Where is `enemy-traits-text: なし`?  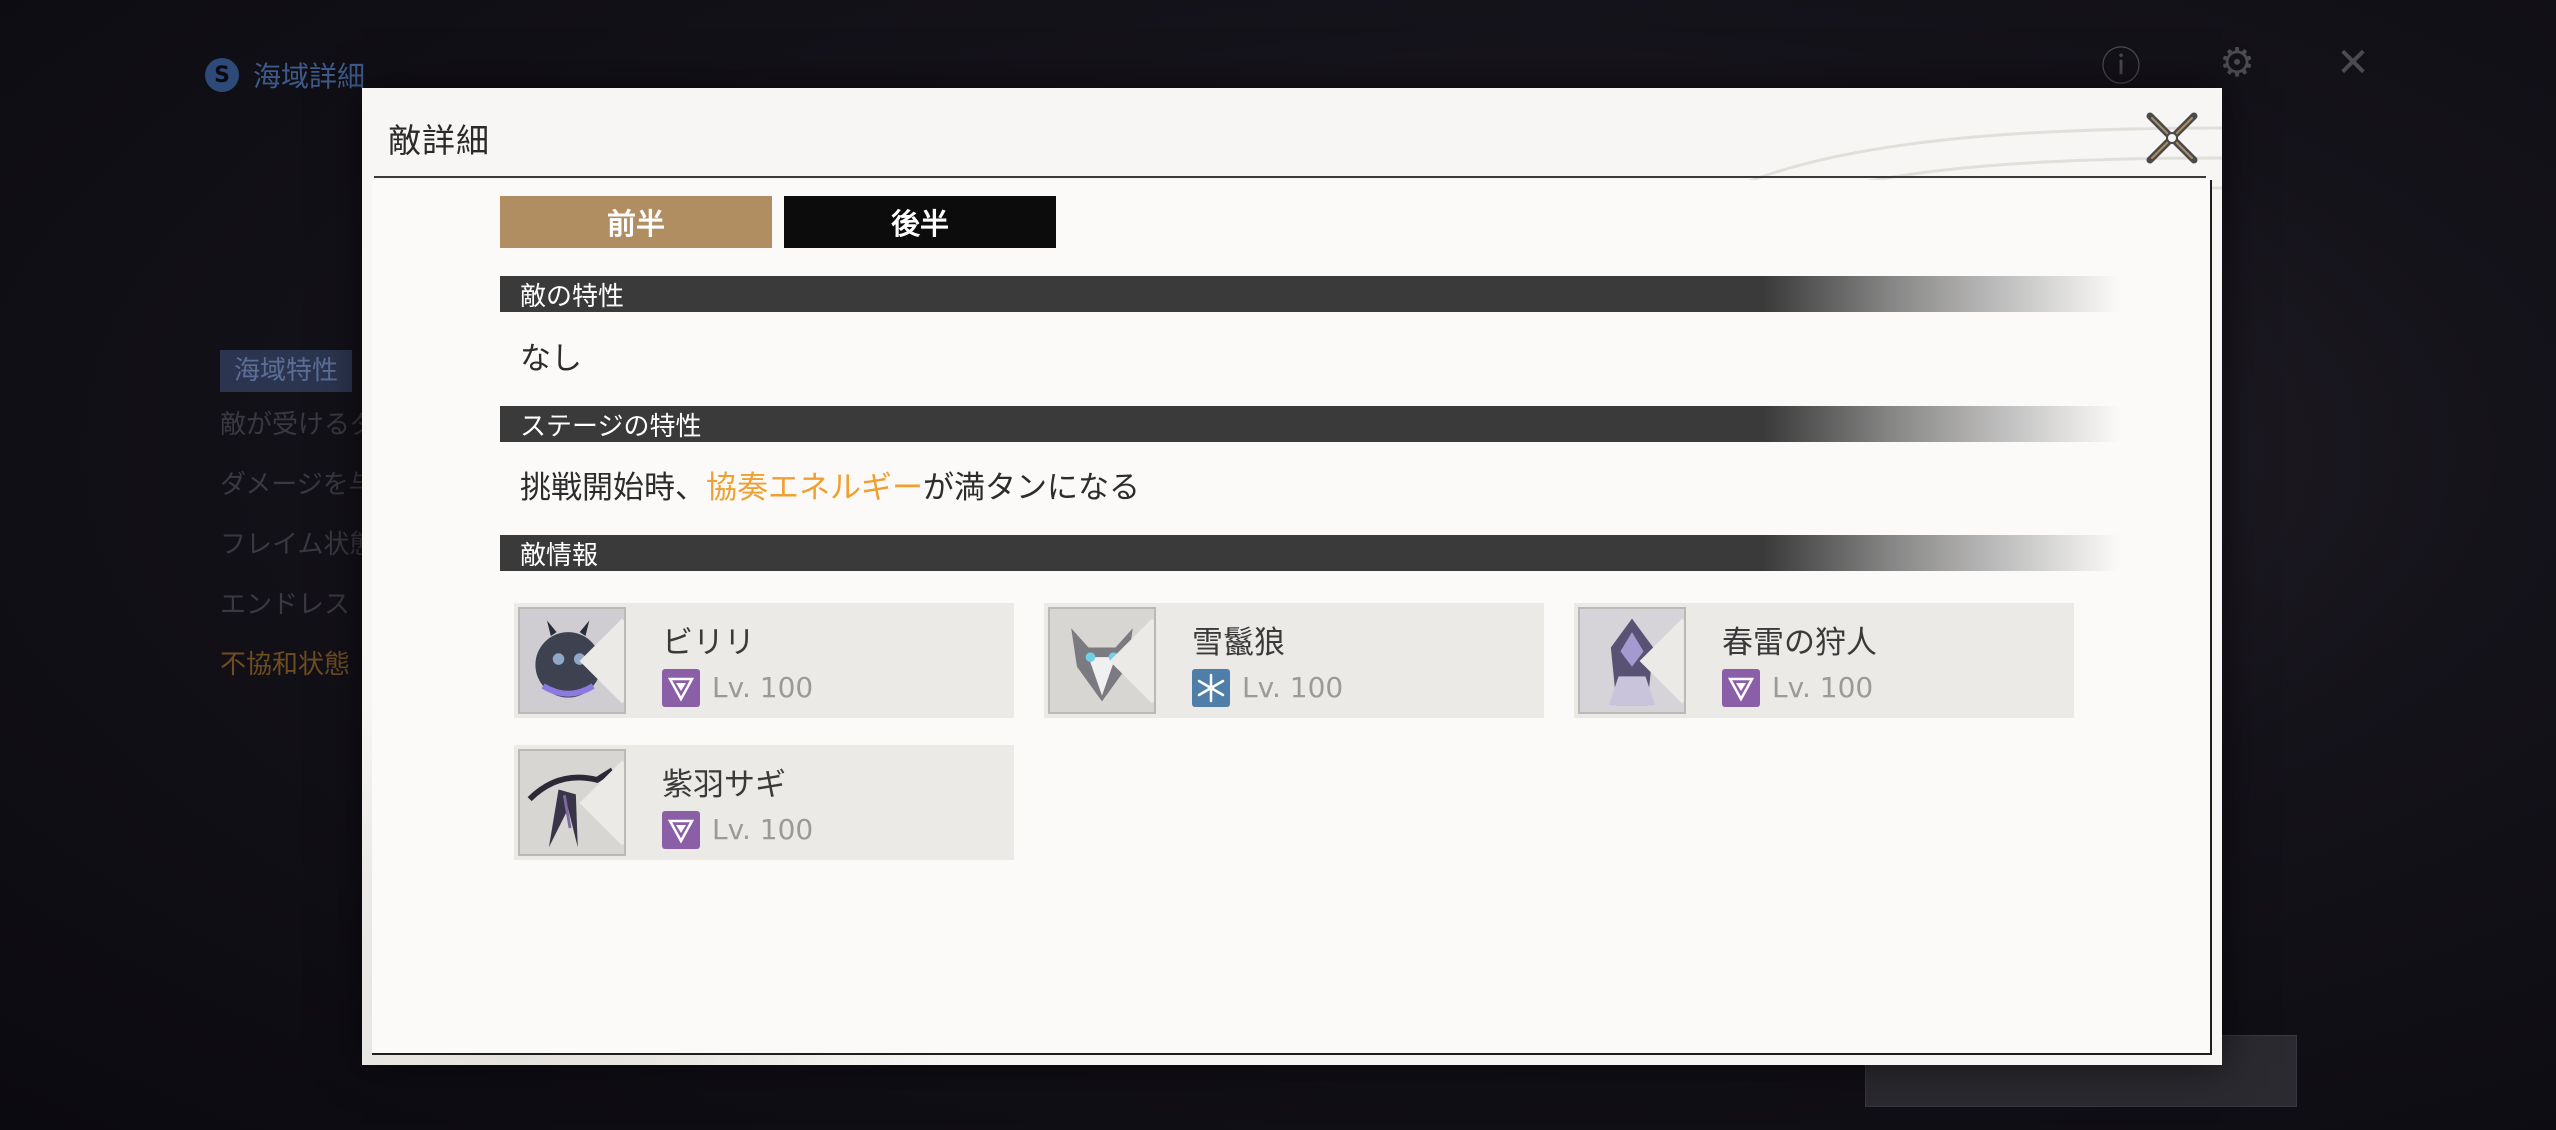
enemy-traits-text: なし is located at coordinates (551, 359).